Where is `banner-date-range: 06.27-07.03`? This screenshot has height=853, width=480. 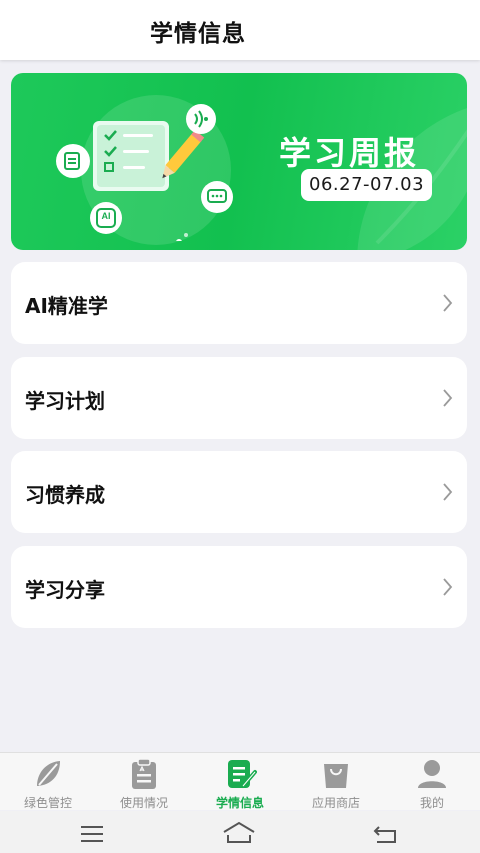
banner-date-range: 06.27-07.03 is located at coordinates (367, 185).